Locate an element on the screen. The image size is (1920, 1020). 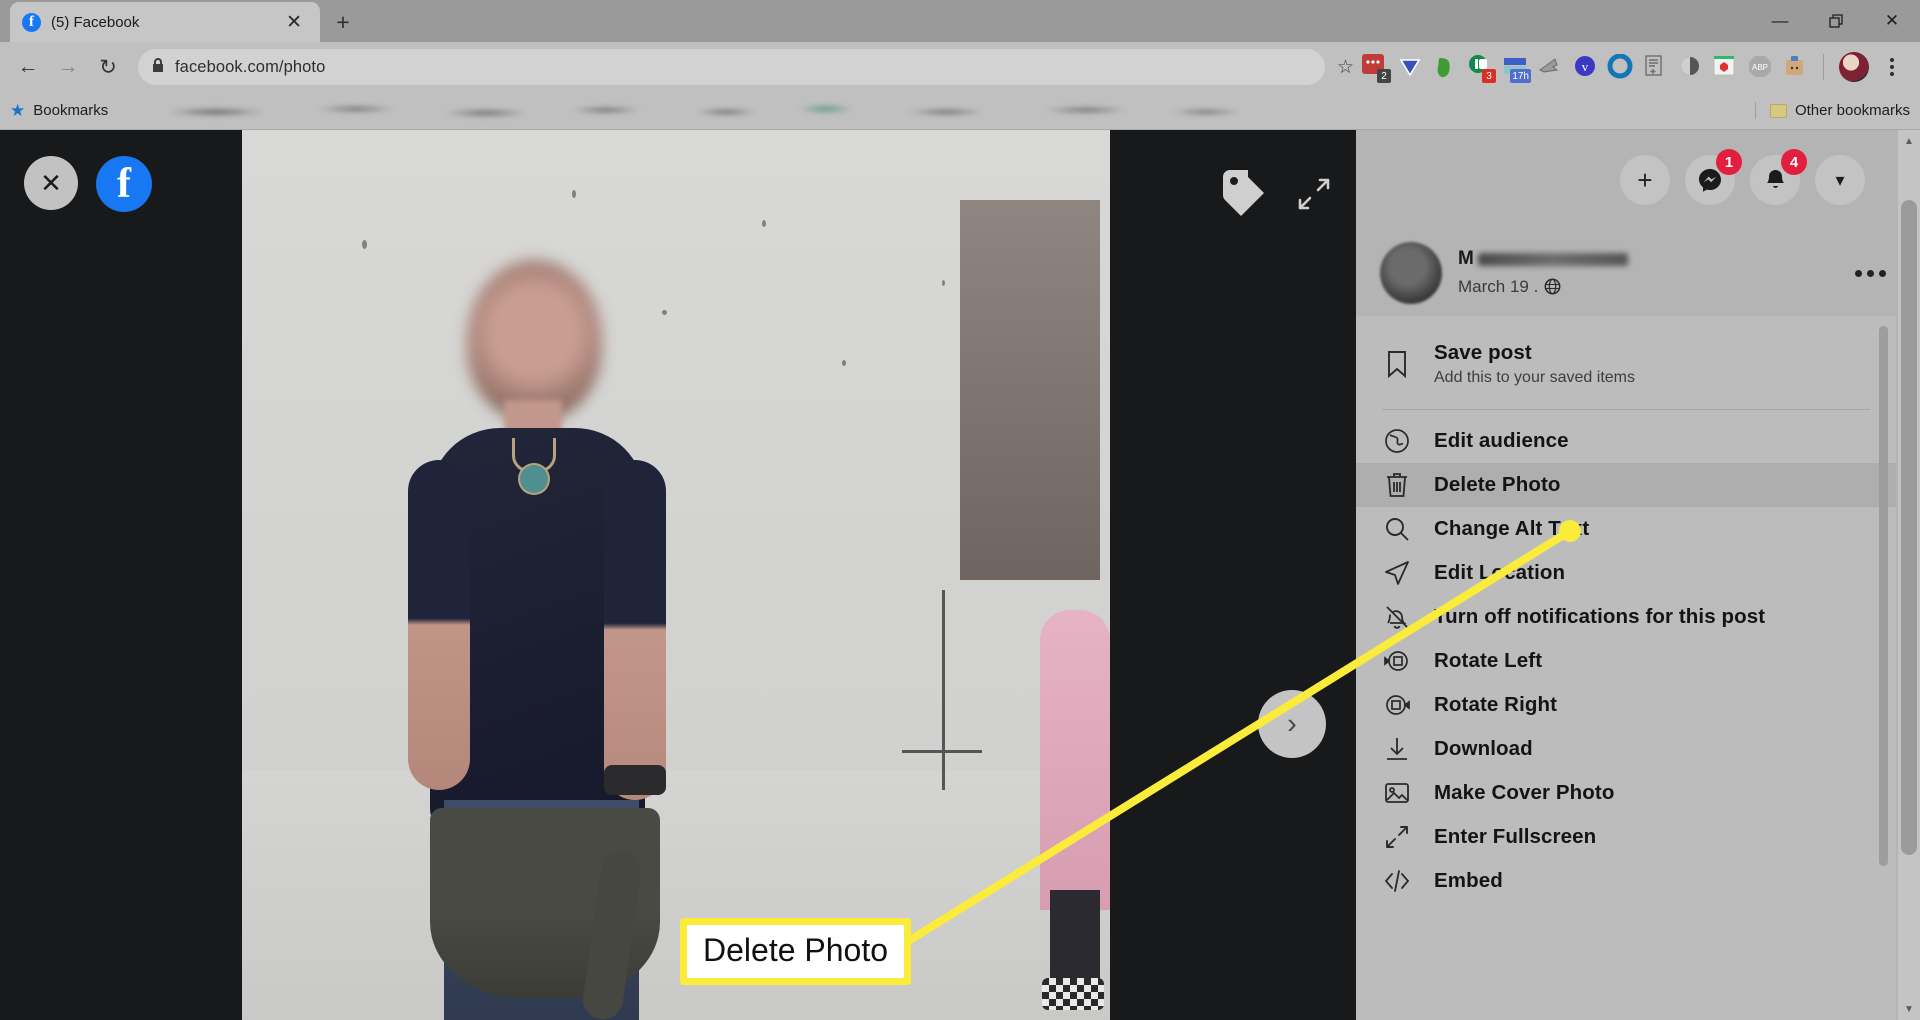
browser-tab: f (5) Facebook ✕ is located at coordinates (165, 22).